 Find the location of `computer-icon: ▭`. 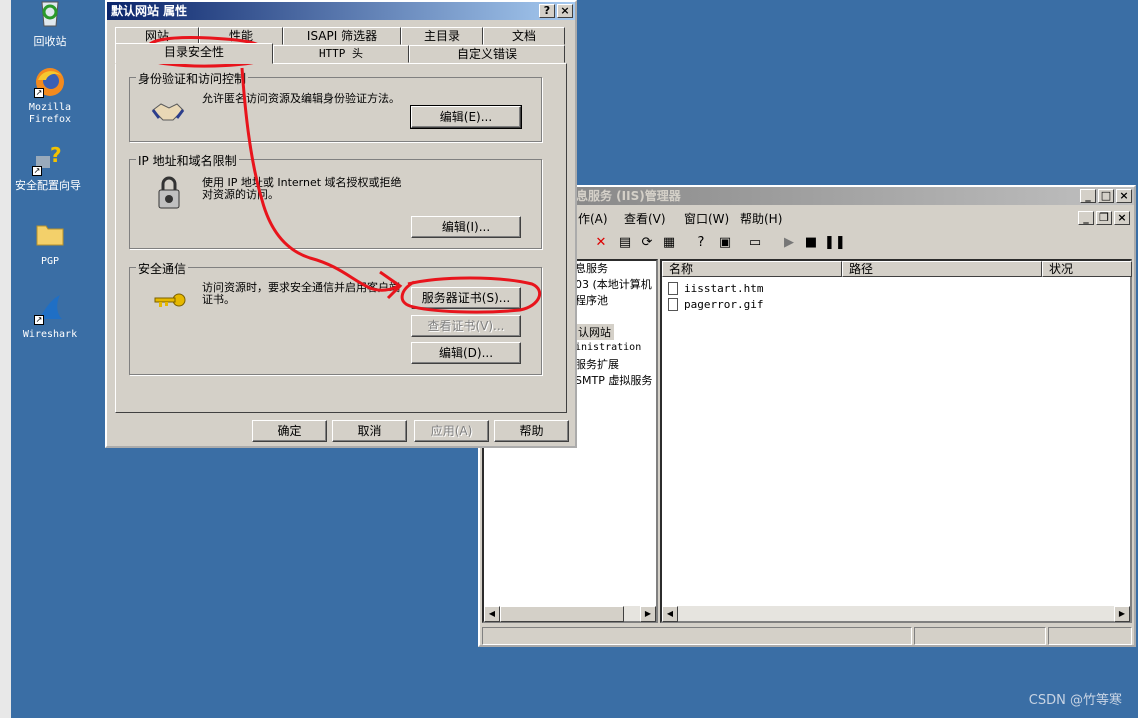

computer-icon: ▭ is located at coordinates (755, 243).